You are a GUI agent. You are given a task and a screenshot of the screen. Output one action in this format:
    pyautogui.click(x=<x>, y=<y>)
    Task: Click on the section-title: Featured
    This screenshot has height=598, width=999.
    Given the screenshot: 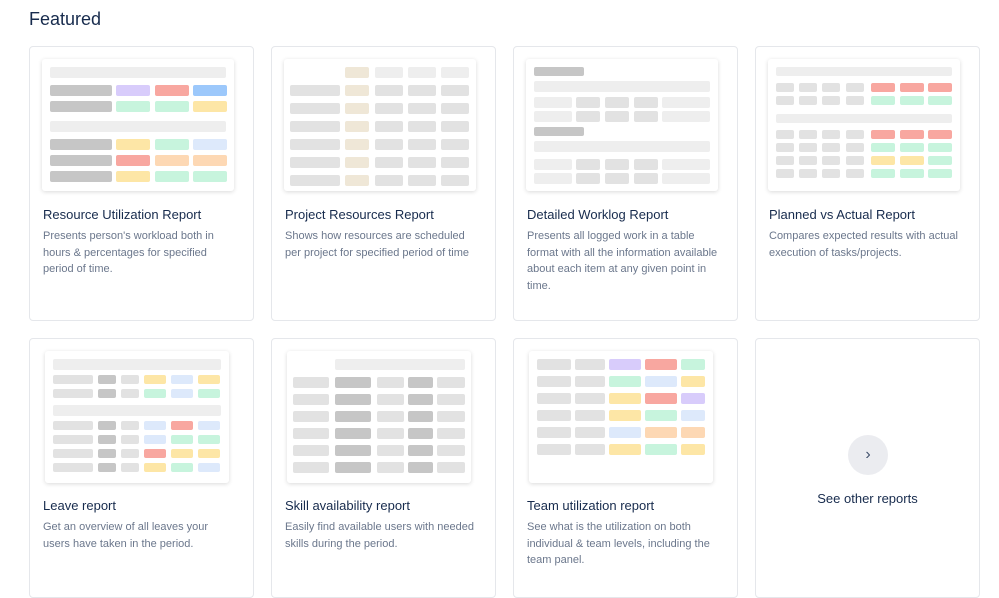 What is the action you would take?
    pyautogui.click(x=65, y=19)
    